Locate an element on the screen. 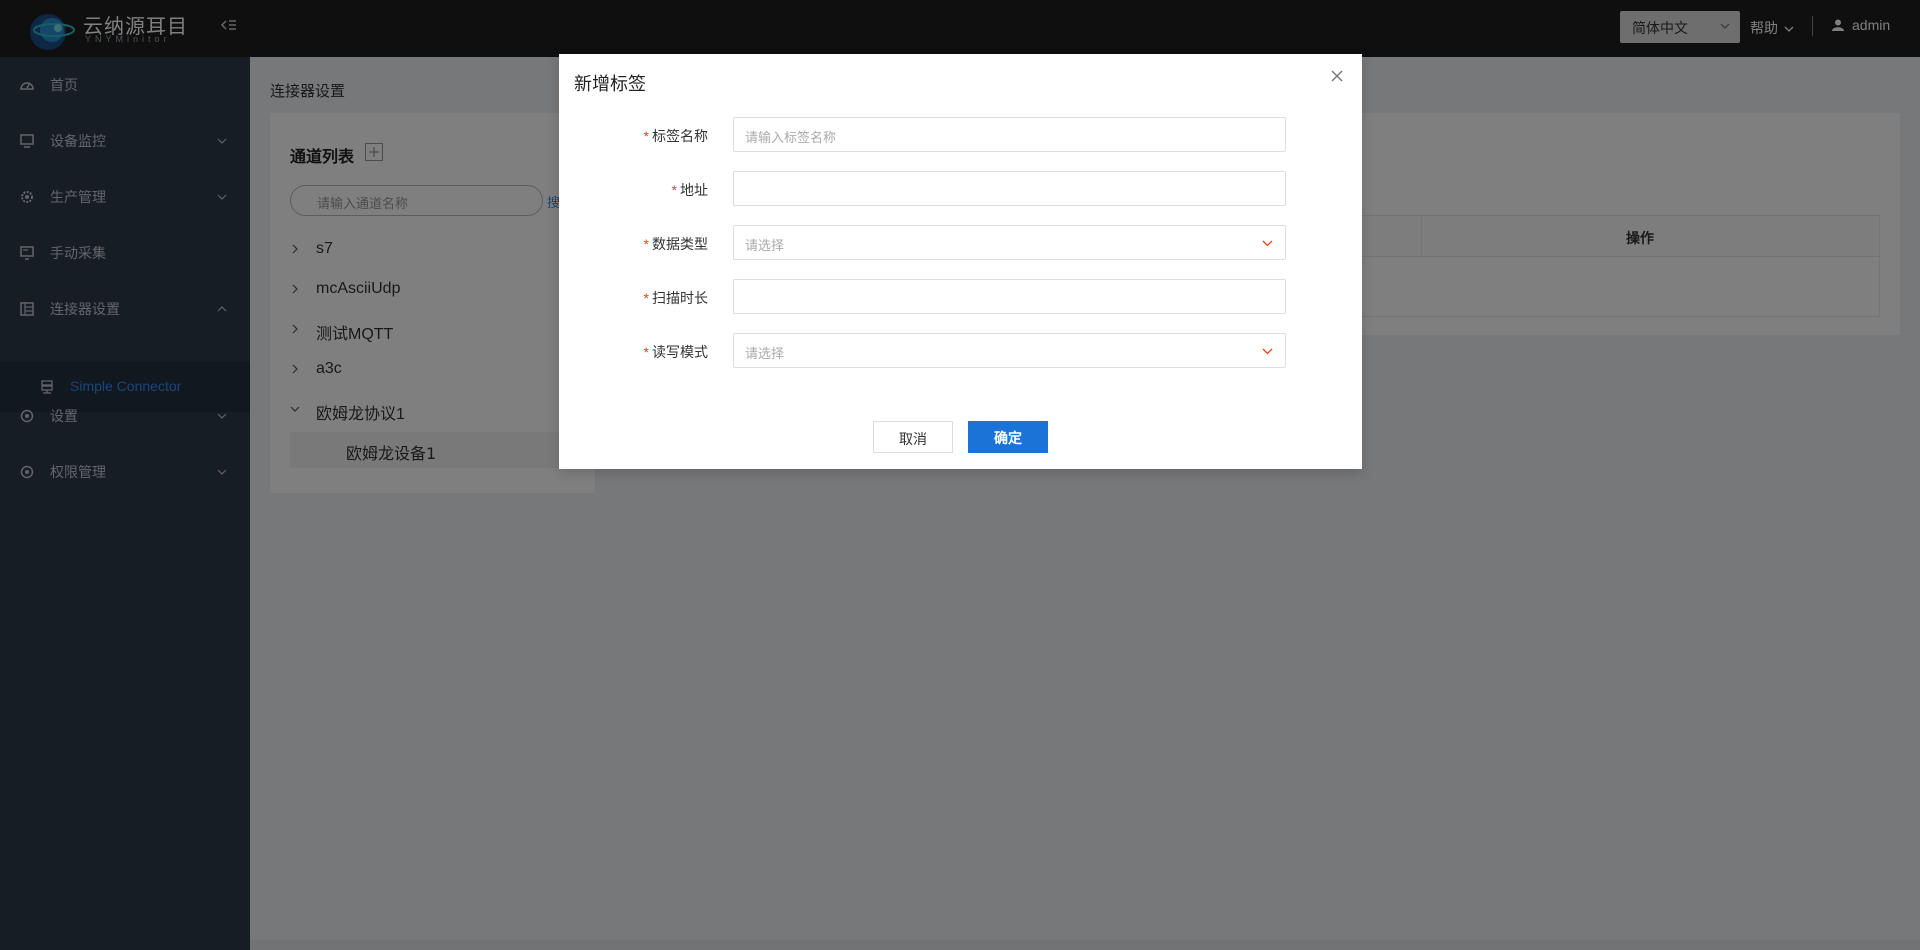 The width and height of the screenshot is (1920, 950). tag-name-input: 请输入标签名称 is located at coordinates (1009, 134).